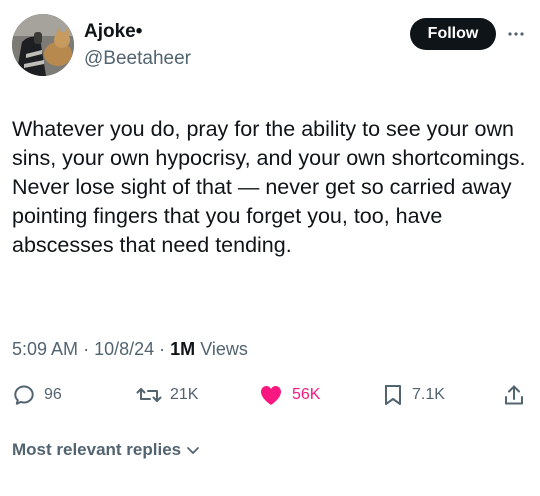 The height and width of the screenshot is (496, 540). I want to click on like-count: 56K, so click(306, 394).